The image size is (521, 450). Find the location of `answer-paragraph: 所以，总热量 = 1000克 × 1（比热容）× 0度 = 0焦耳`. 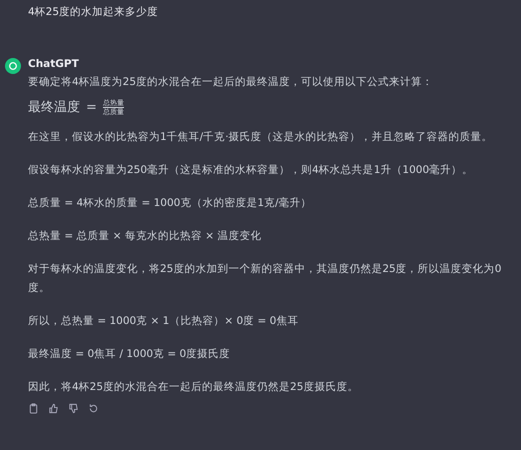

answer-paragraph: 所以，总热量 = 1000克 × 1（比热容）× 0度 = 0焦耳 is located at coordinates (164, 321).